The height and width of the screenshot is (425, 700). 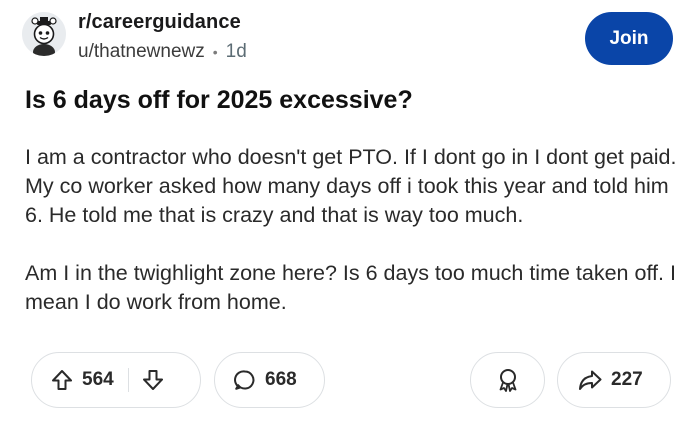 What do you see at coordinates (159, 22) in the screenshot?
I see `subreddit-name: r/careerguidance` at bounding box center [159, 22].